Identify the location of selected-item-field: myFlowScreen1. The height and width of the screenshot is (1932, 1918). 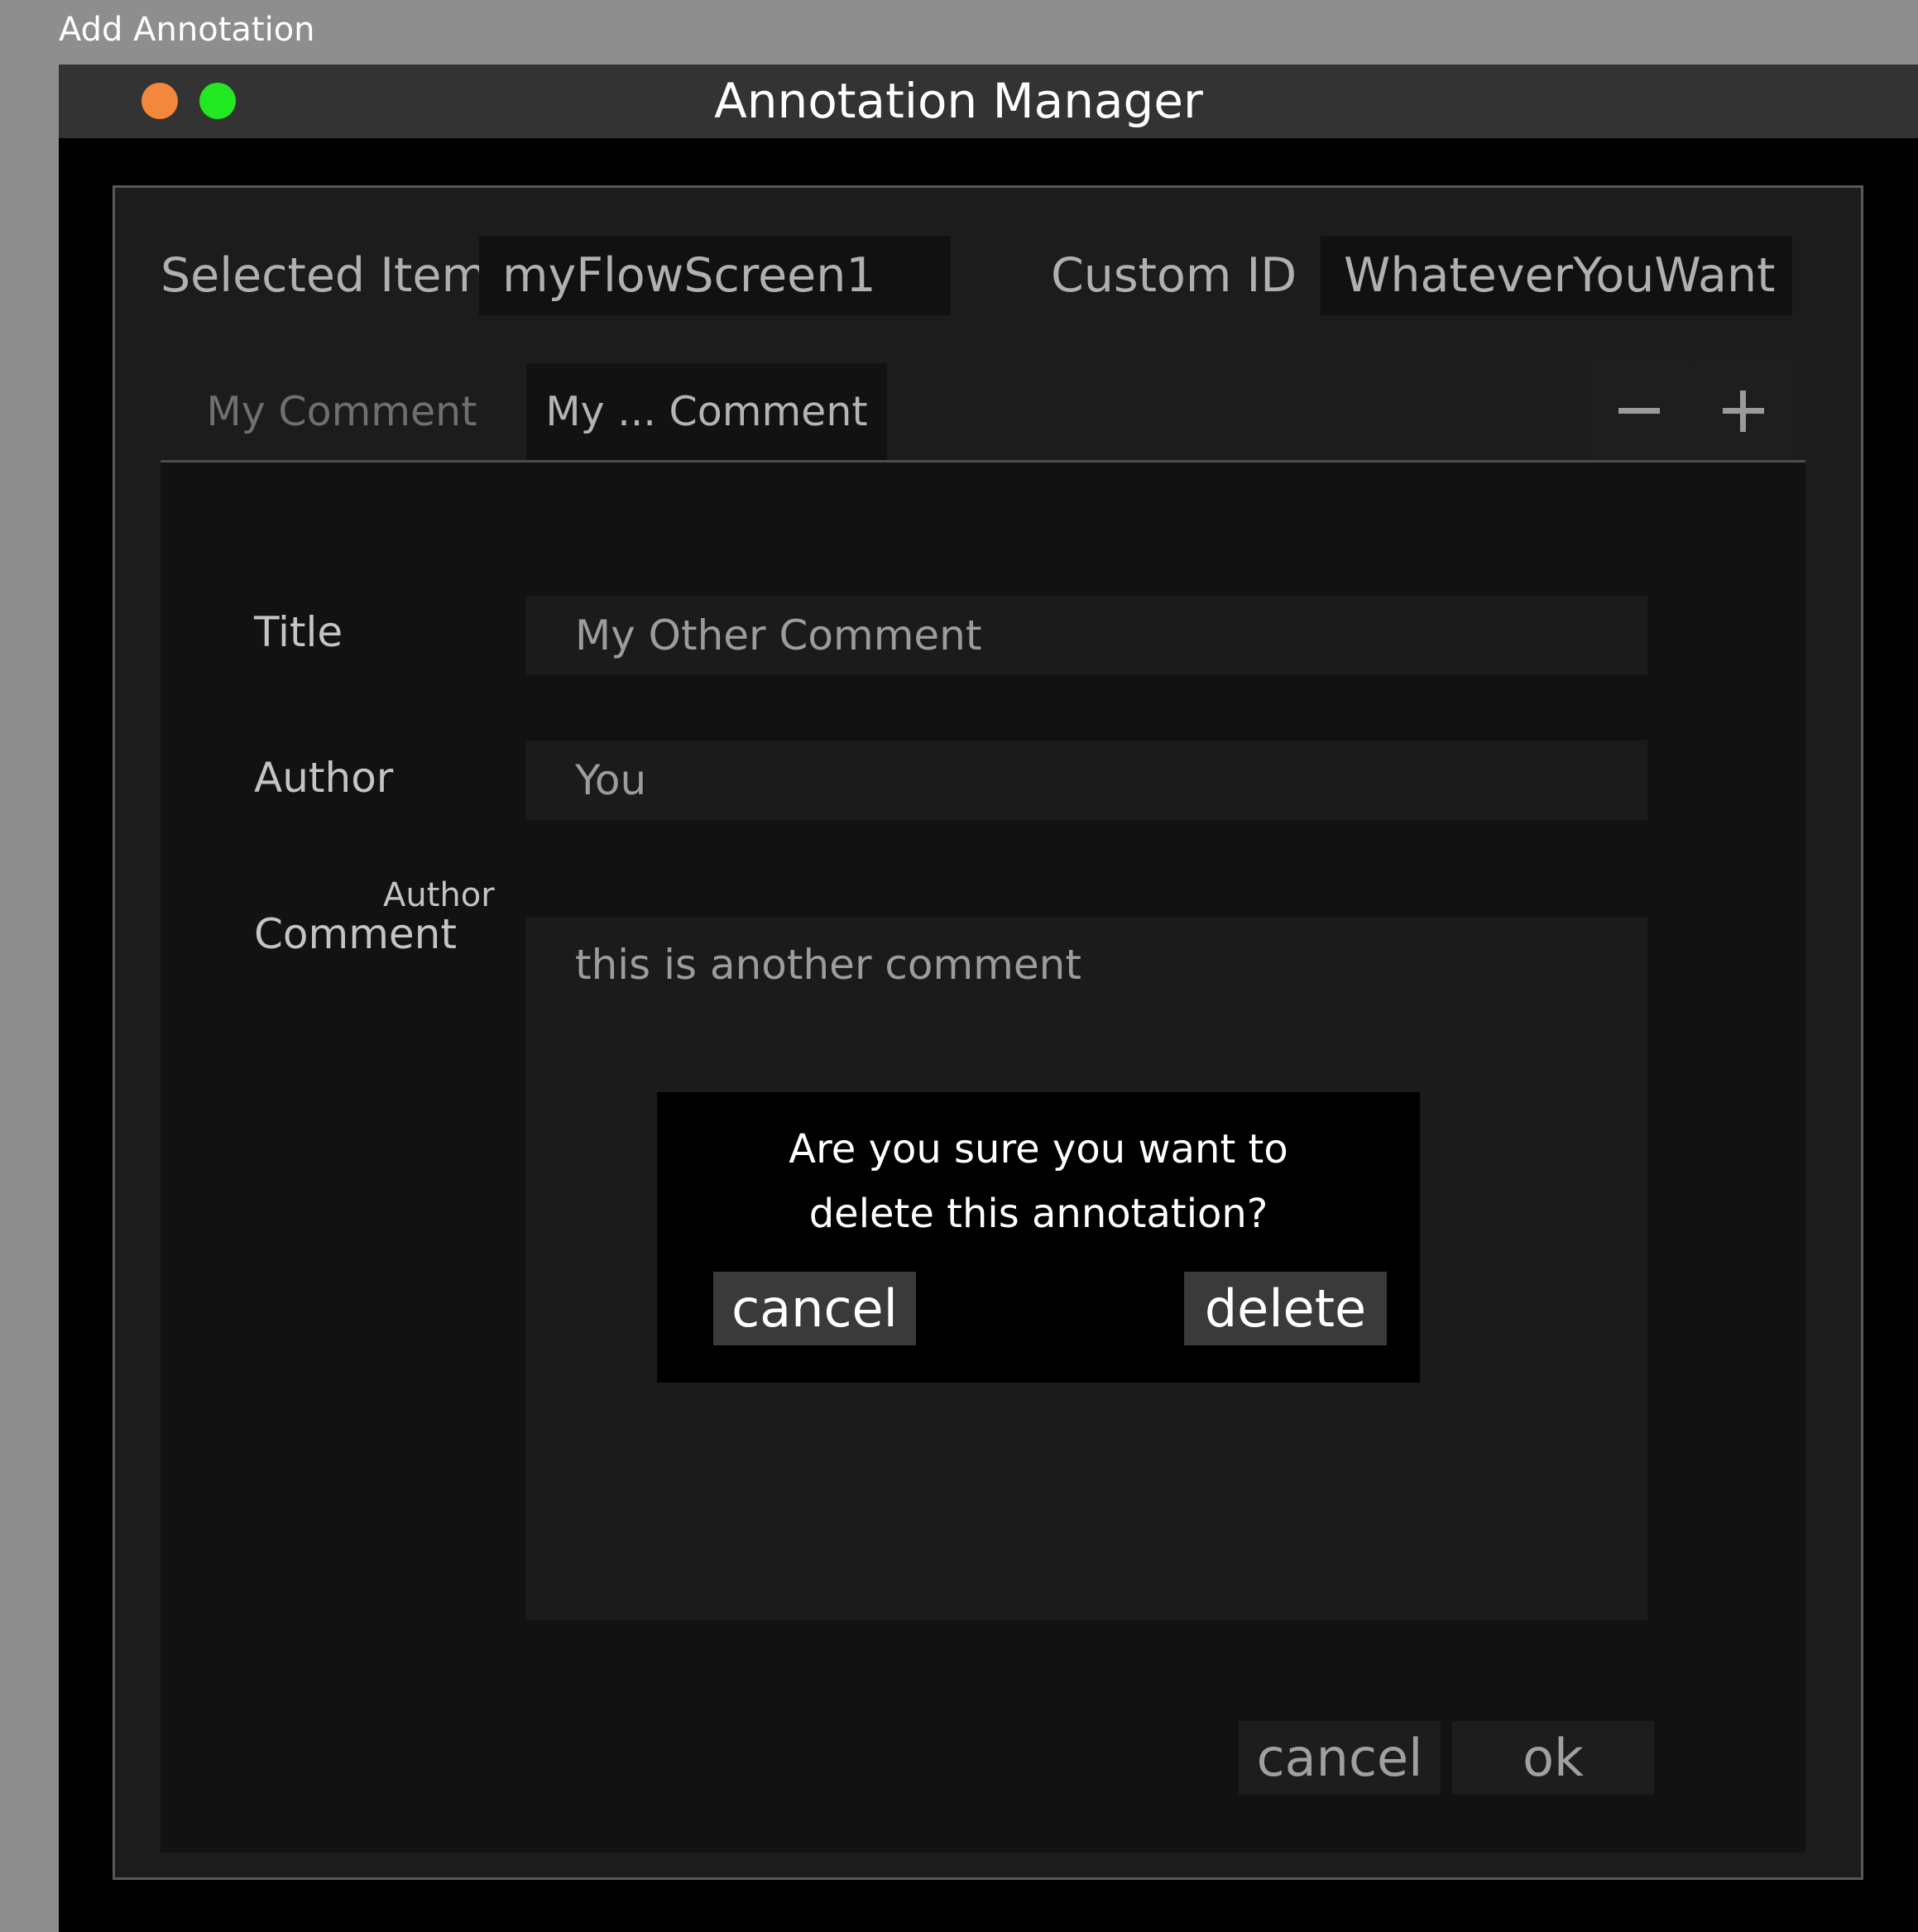
(715, 275).